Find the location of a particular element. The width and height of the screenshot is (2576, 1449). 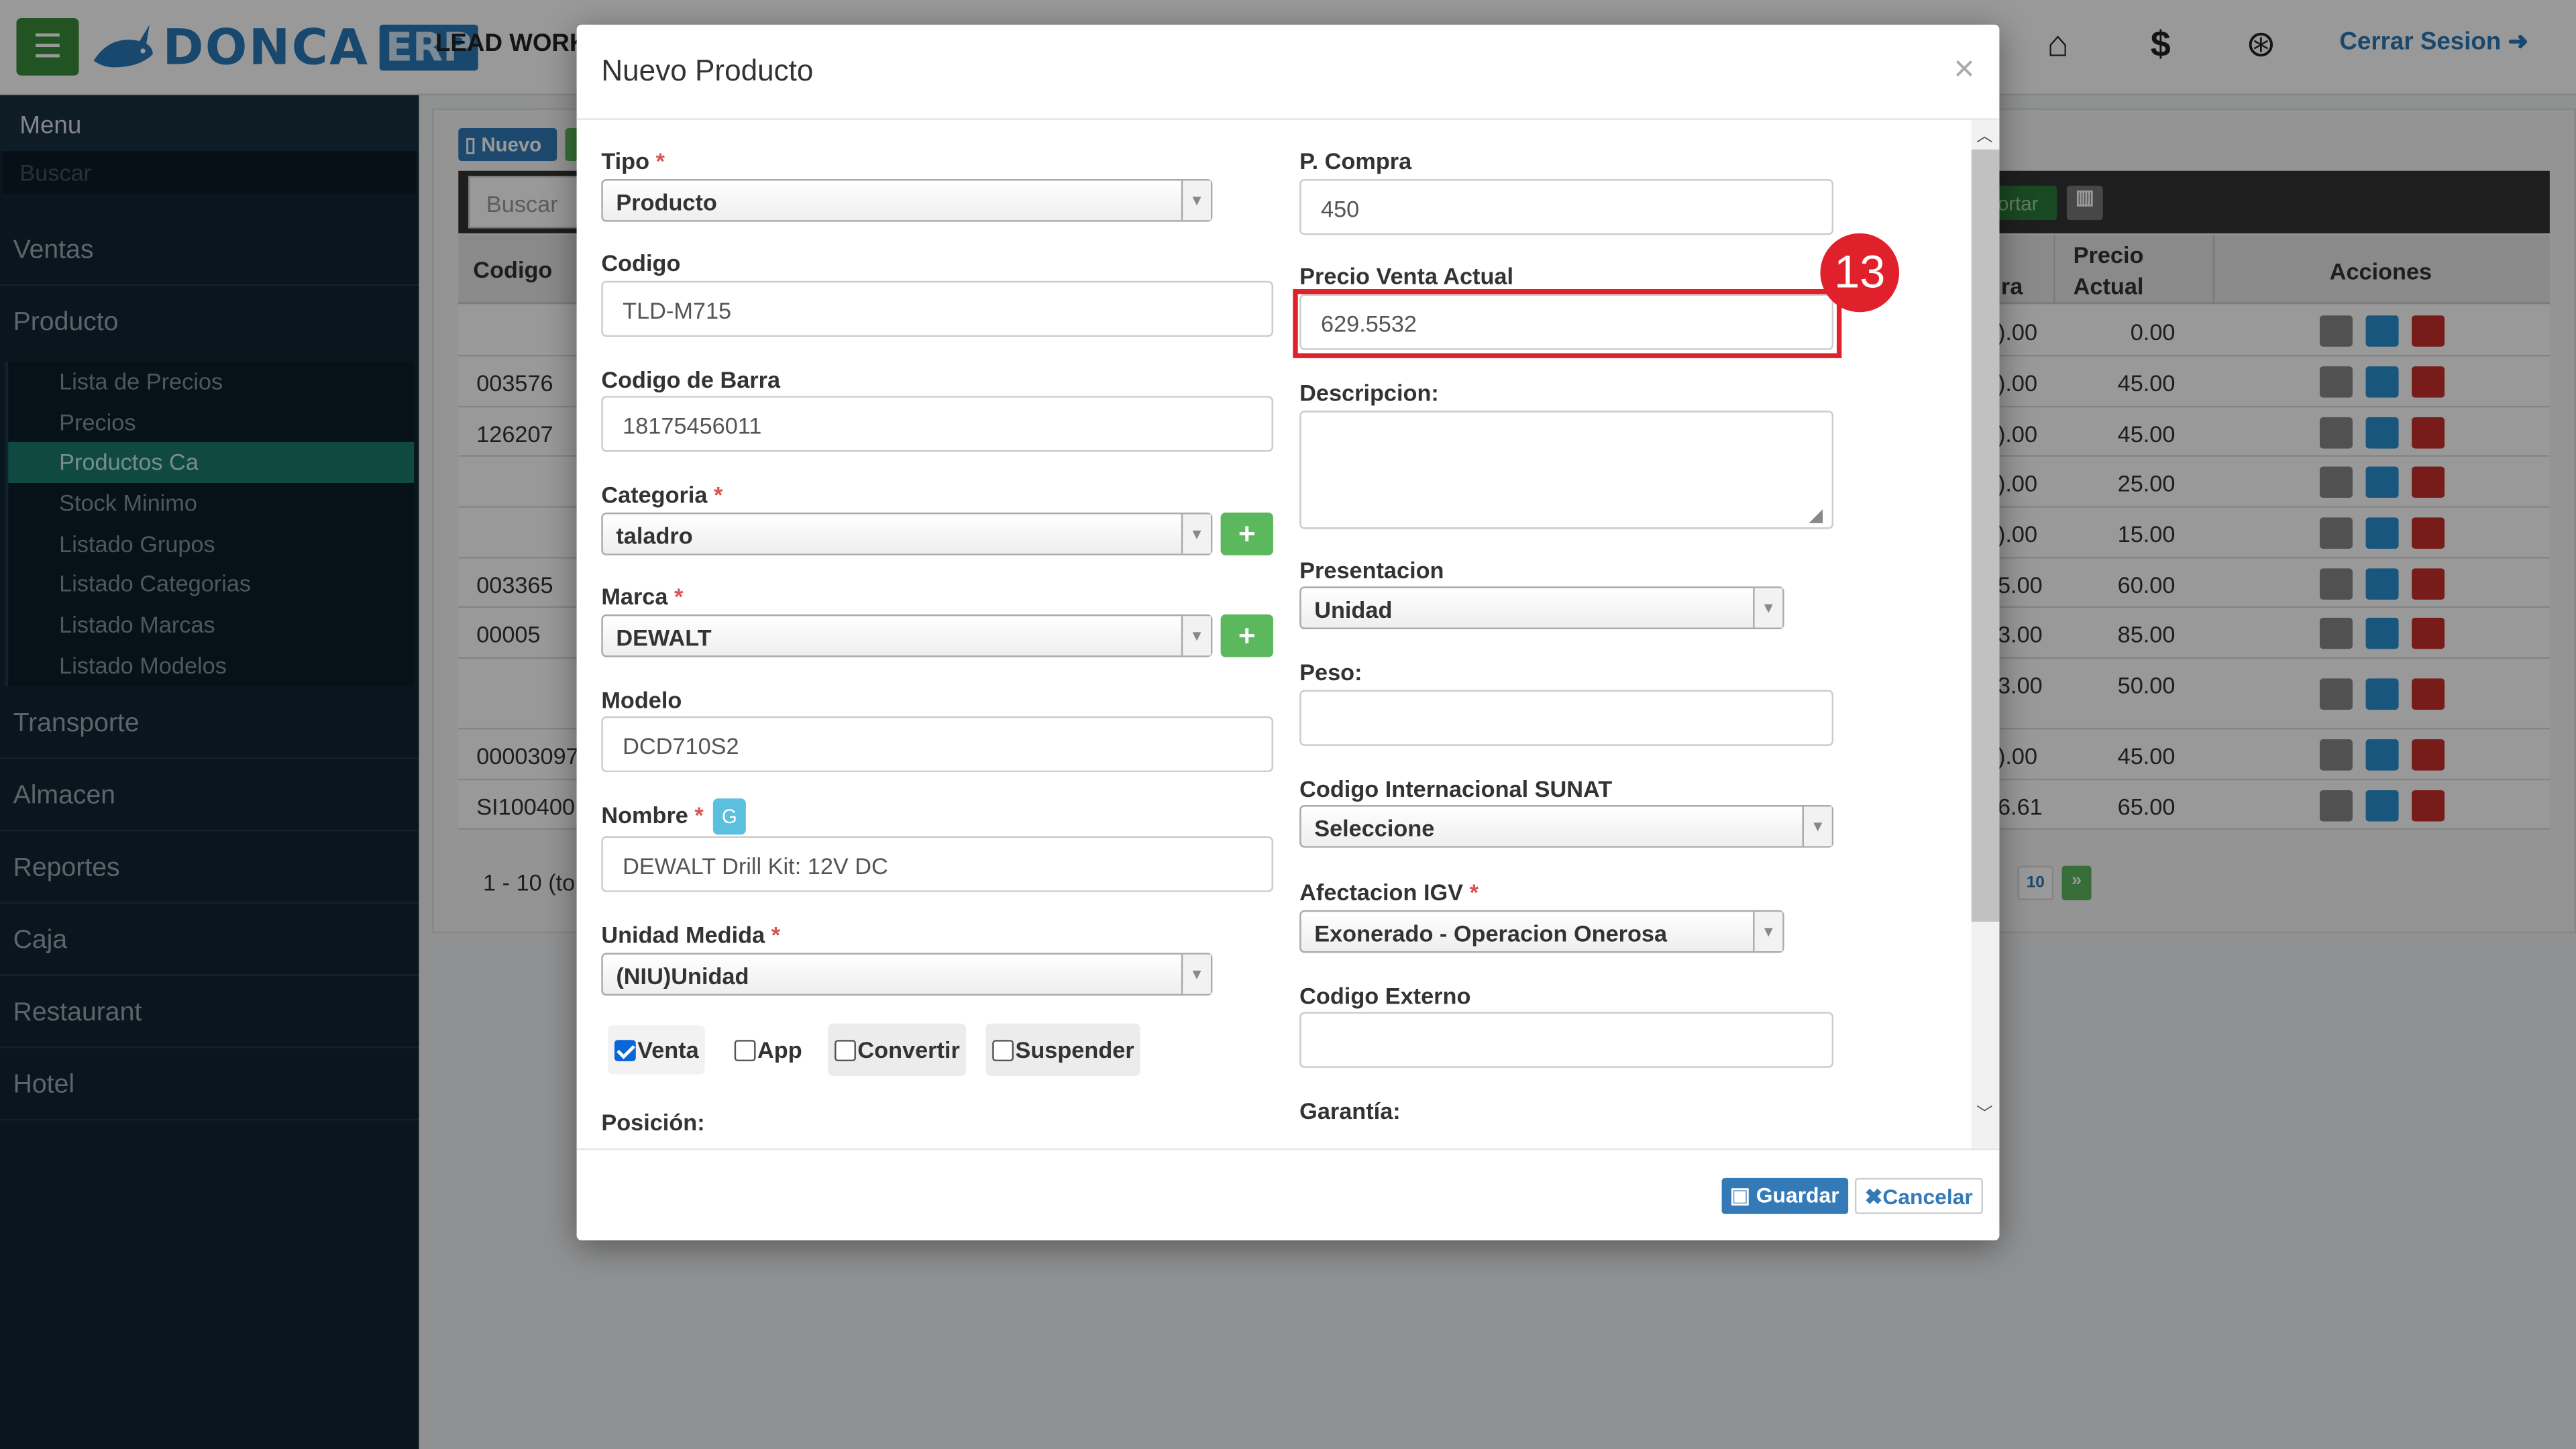

descripcion-label: Descripcion: is located at coordinates (1369, 392).